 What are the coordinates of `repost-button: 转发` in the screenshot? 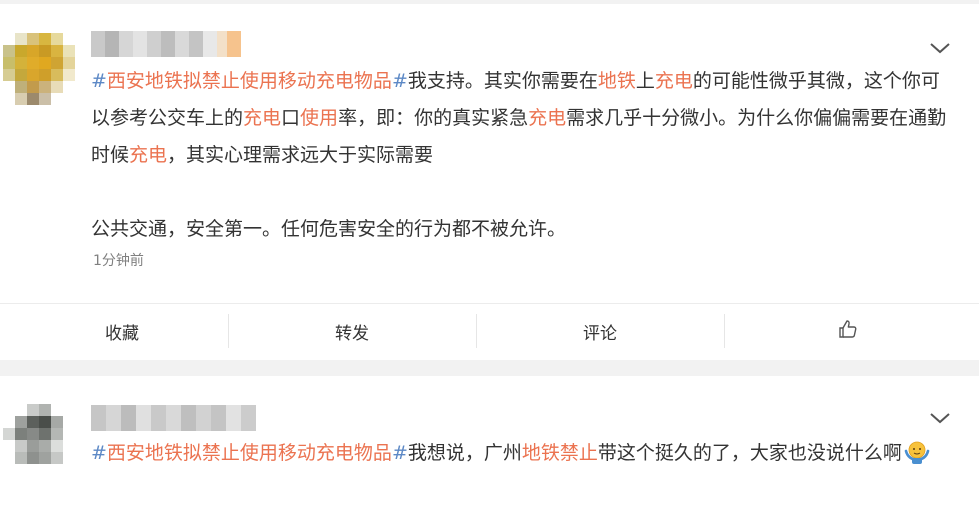 It's located at (352, 331).